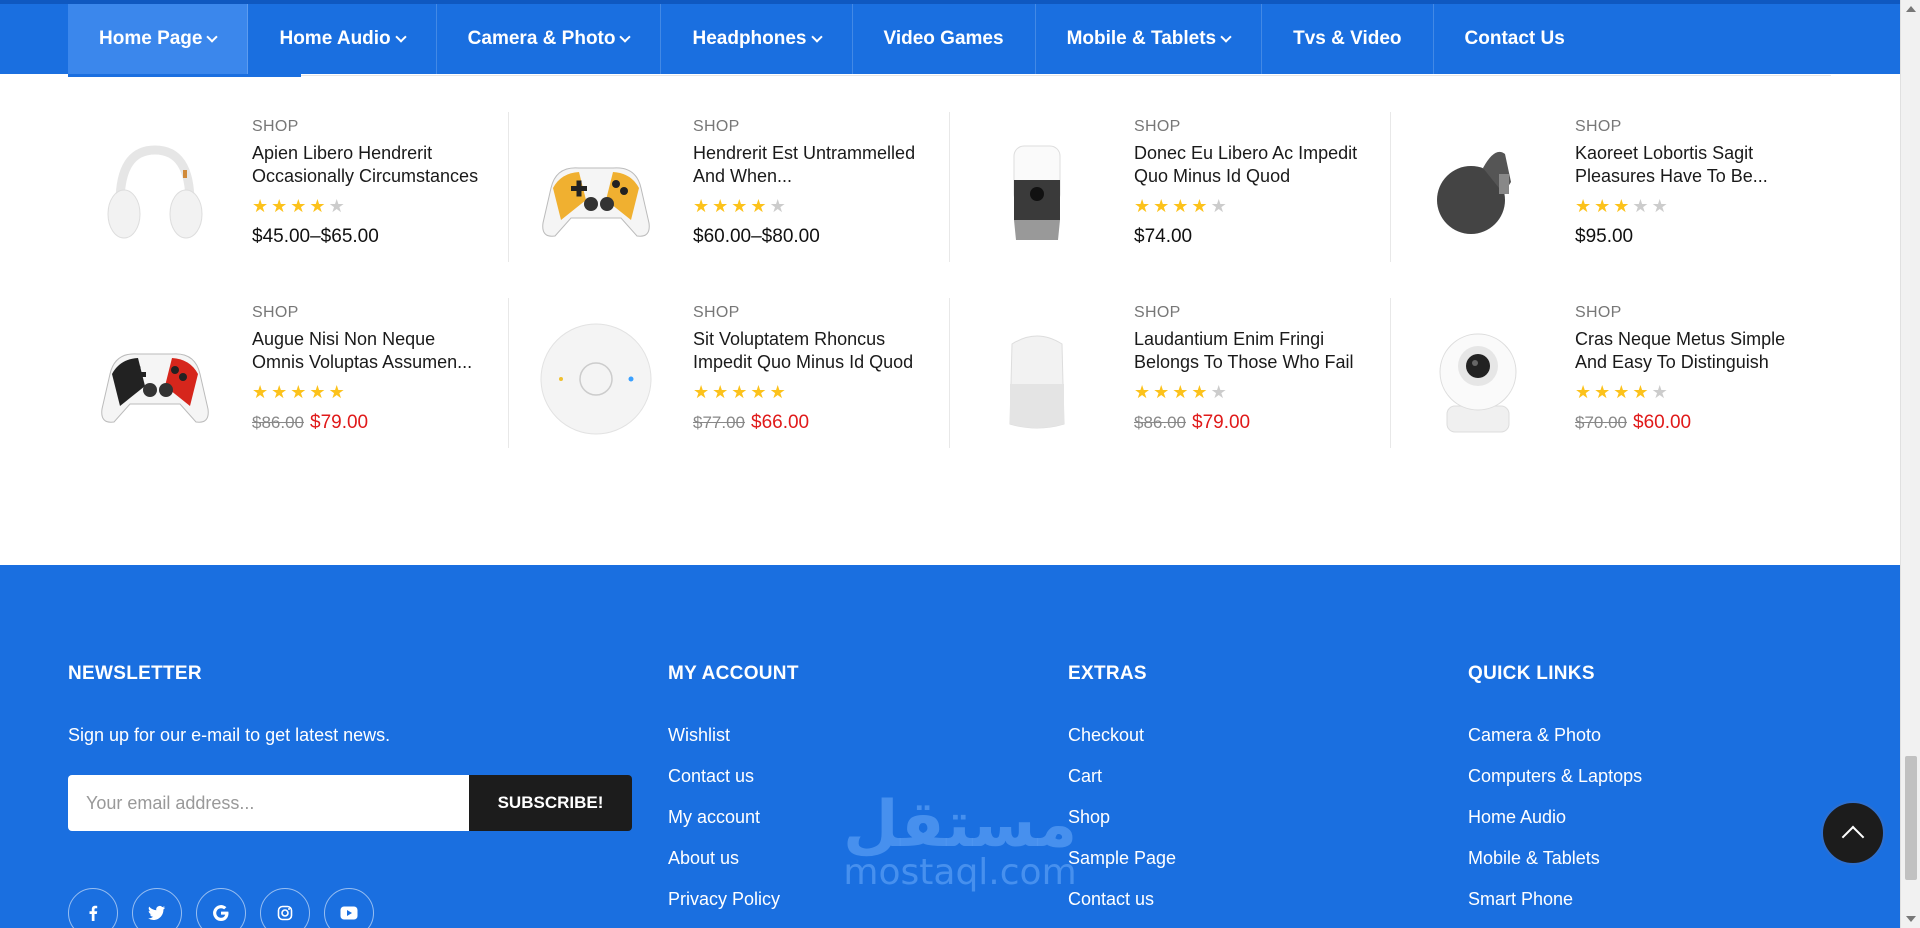 This screenshot has height=928, width=1920. Describe the element at coordinates (1555, 745) in the screenshot. I see `footer-link-camera-and-photo: Camera & Photo` at that location.